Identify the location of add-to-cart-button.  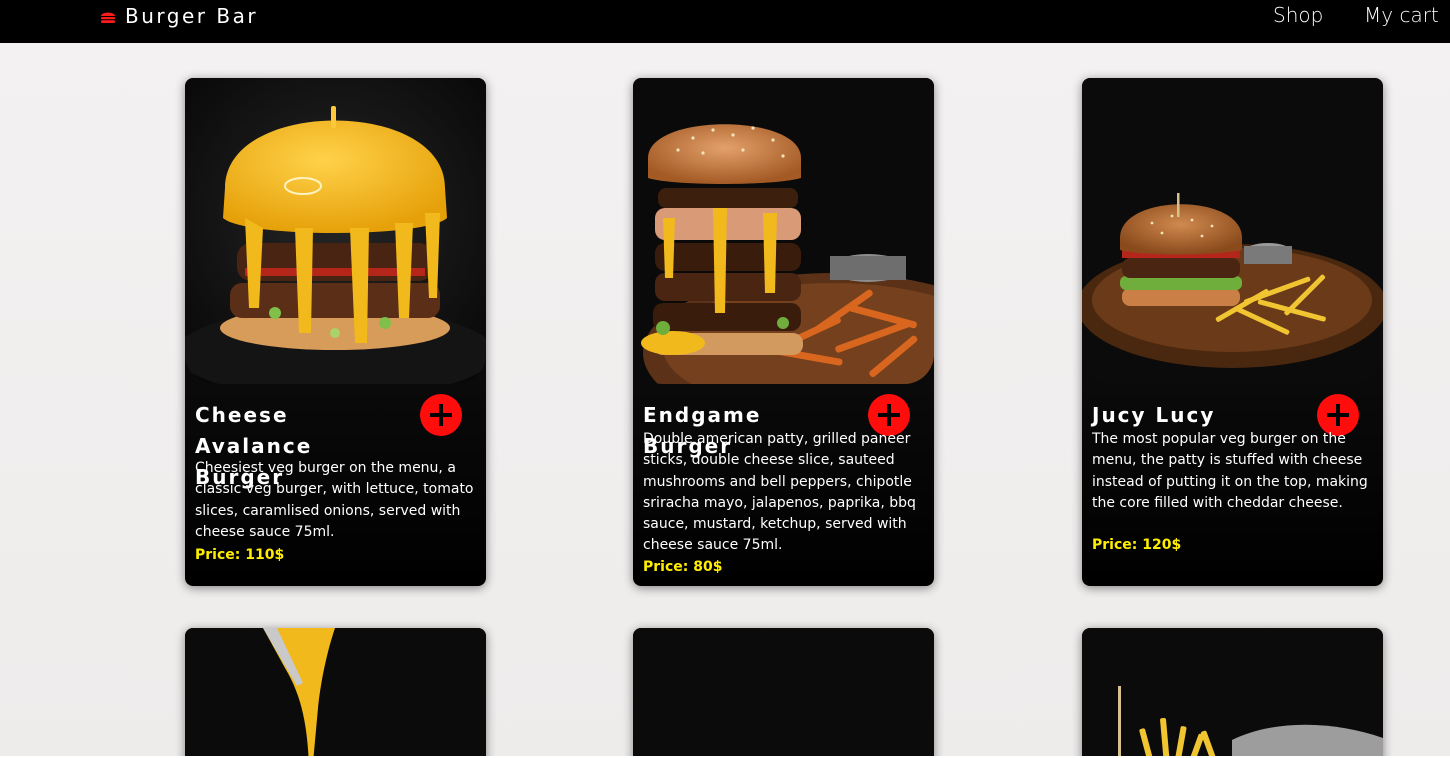
(441, 415).